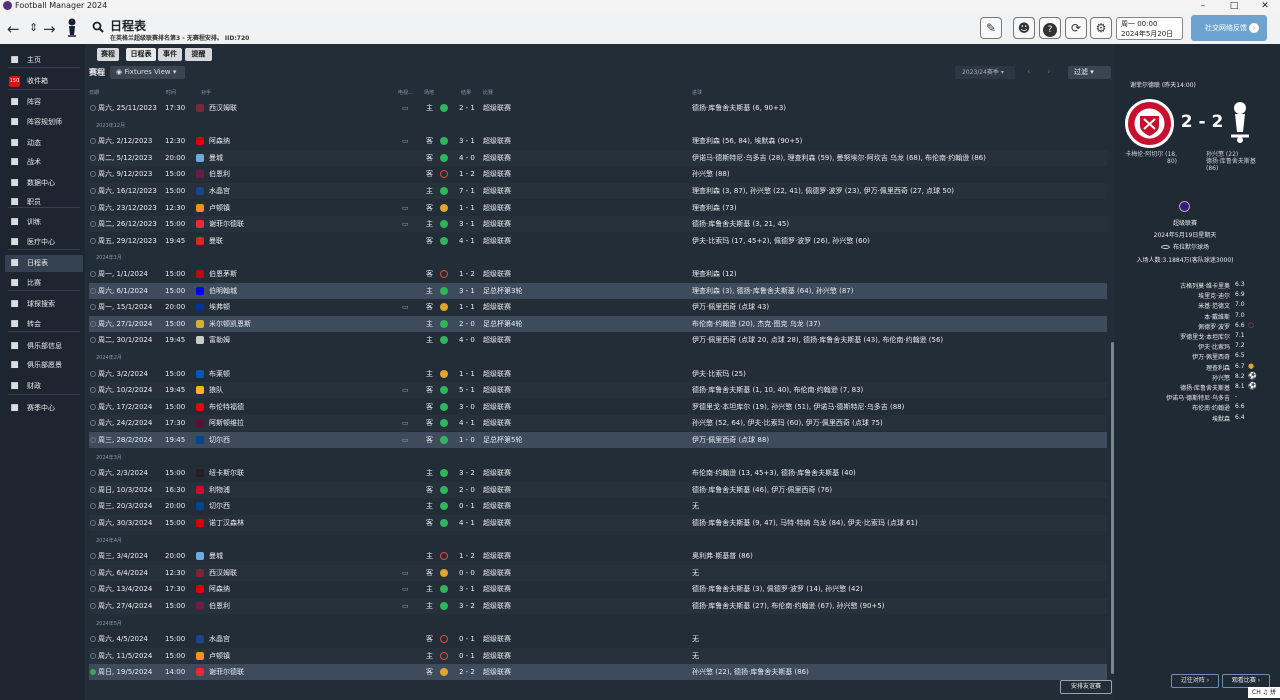 The height and width of the screenshot is (700, 1280). I want to click on date-display: 周一 00:00 2024年5月20日, so click(1149, 28).